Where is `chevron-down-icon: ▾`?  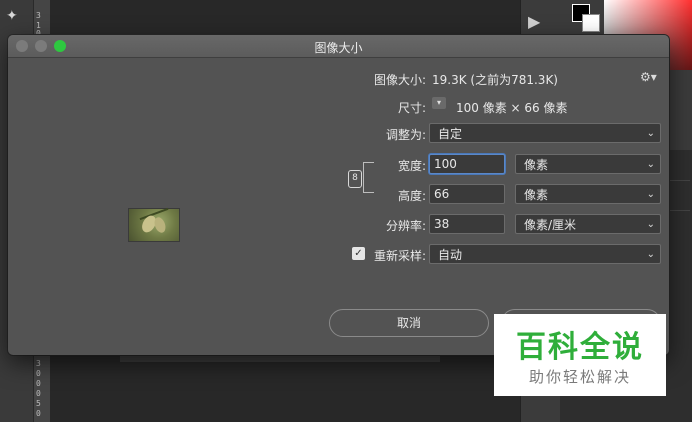 chevron-down-icon: ▾ is located at coordinates (438, 102).